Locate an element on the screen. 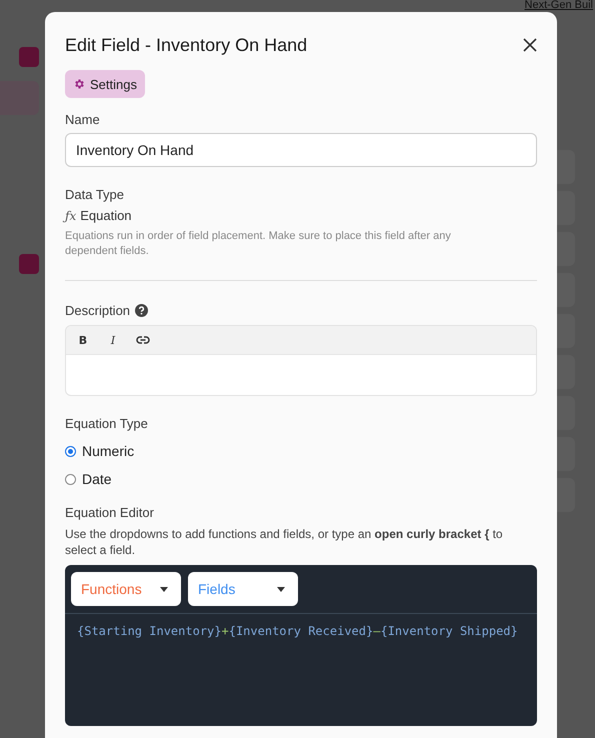 The width and height of the screenshot is (595, 738). field-label: Equation Type is located at coordinates (107, 423).